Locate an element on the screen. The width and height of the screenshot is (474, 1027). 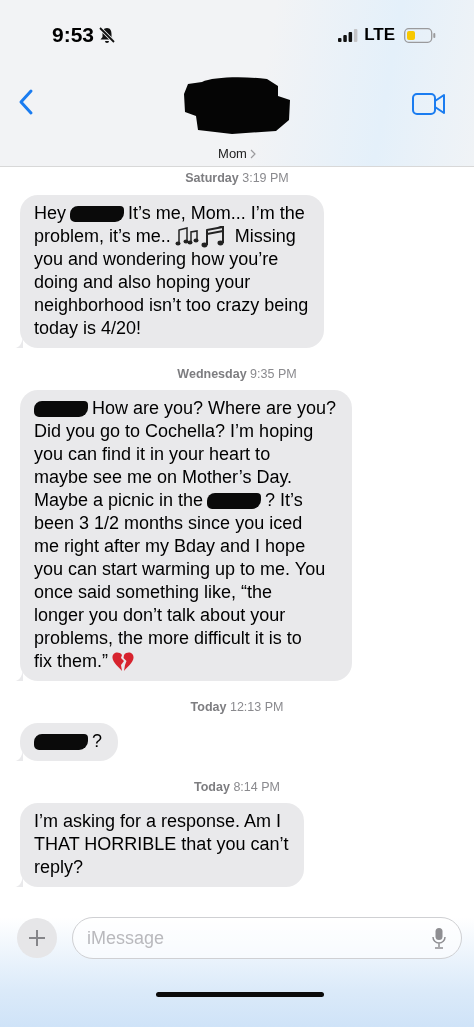
message-text: you can start warming up to me. You is located at coordinates (180, 569).